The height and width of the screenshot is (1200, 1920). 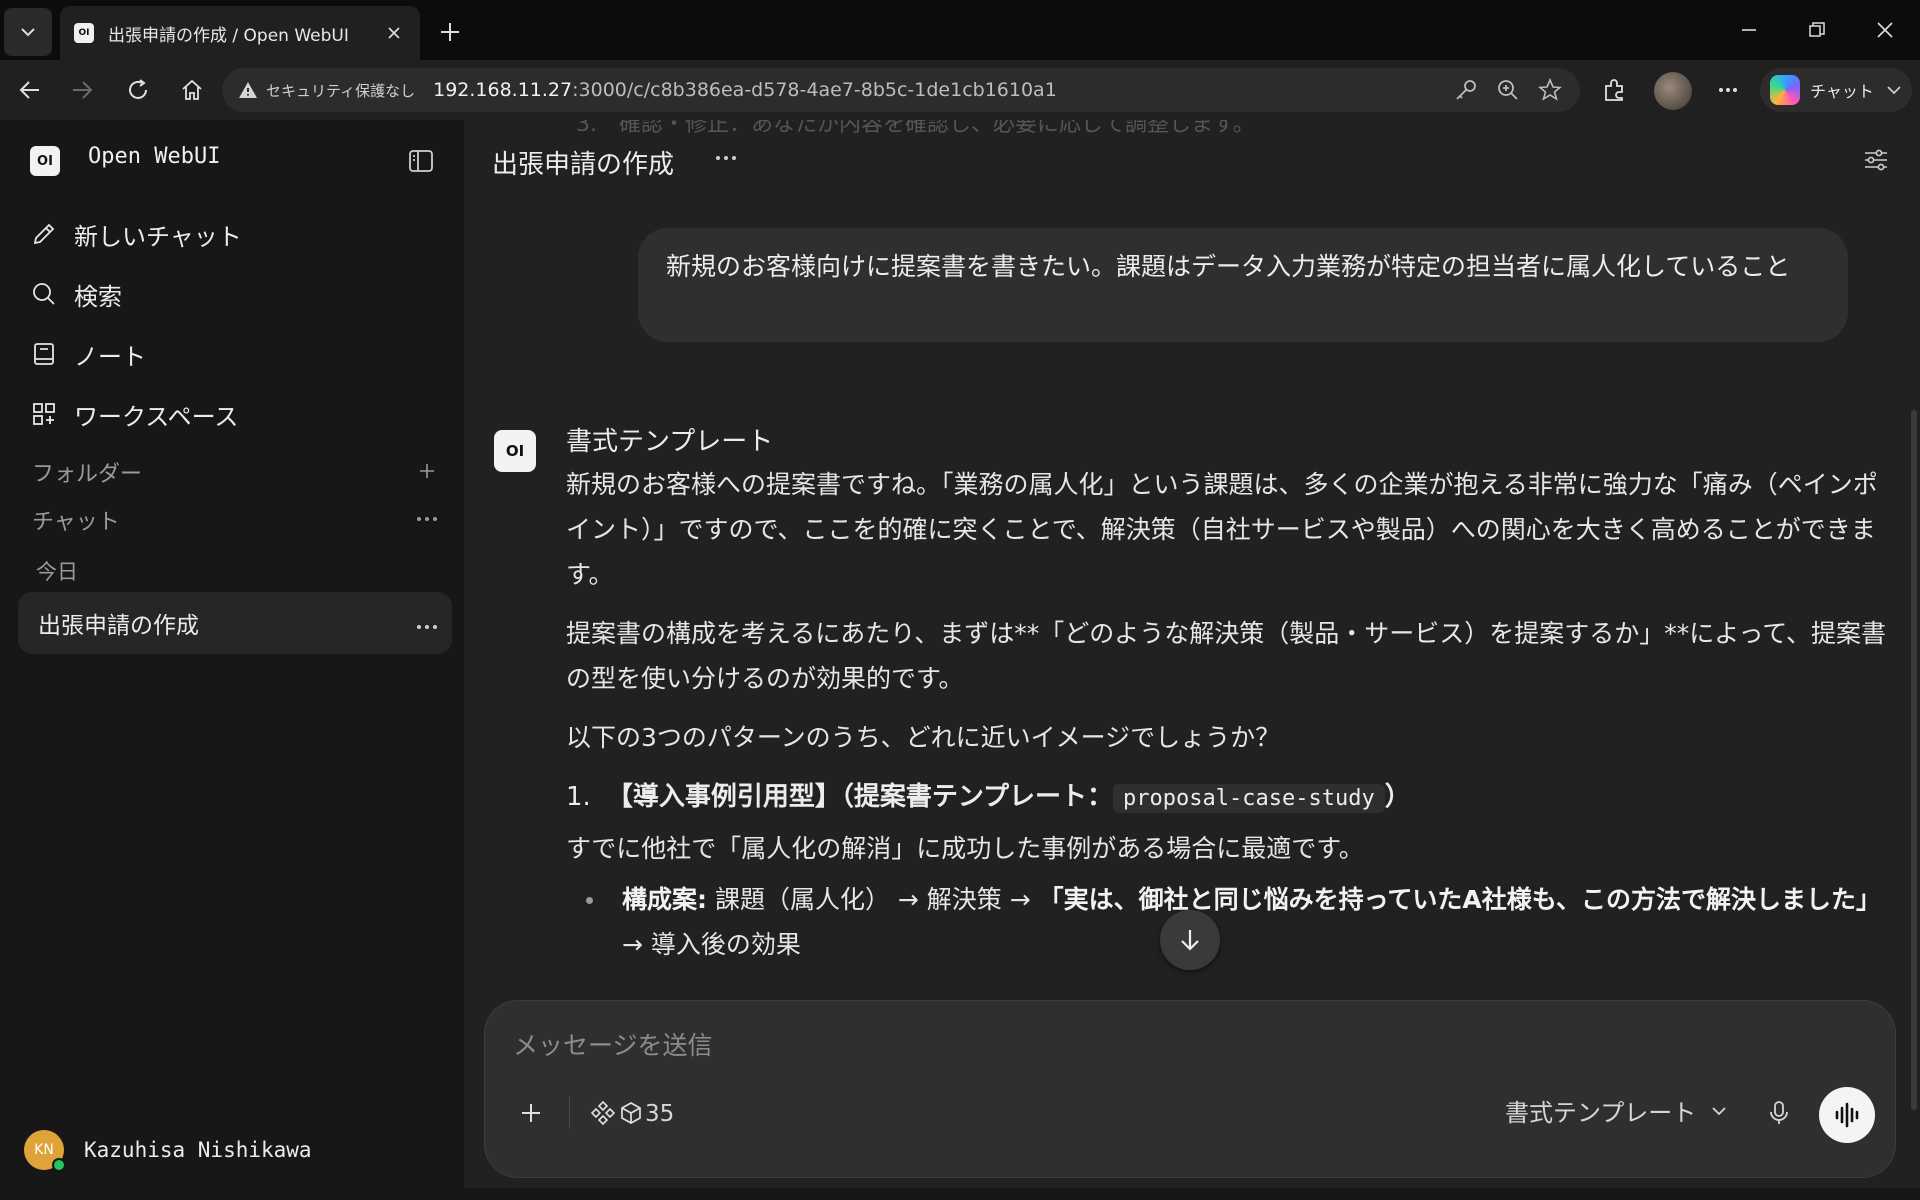 I want to click on app-logo: OI, so click(x=45, y=161).